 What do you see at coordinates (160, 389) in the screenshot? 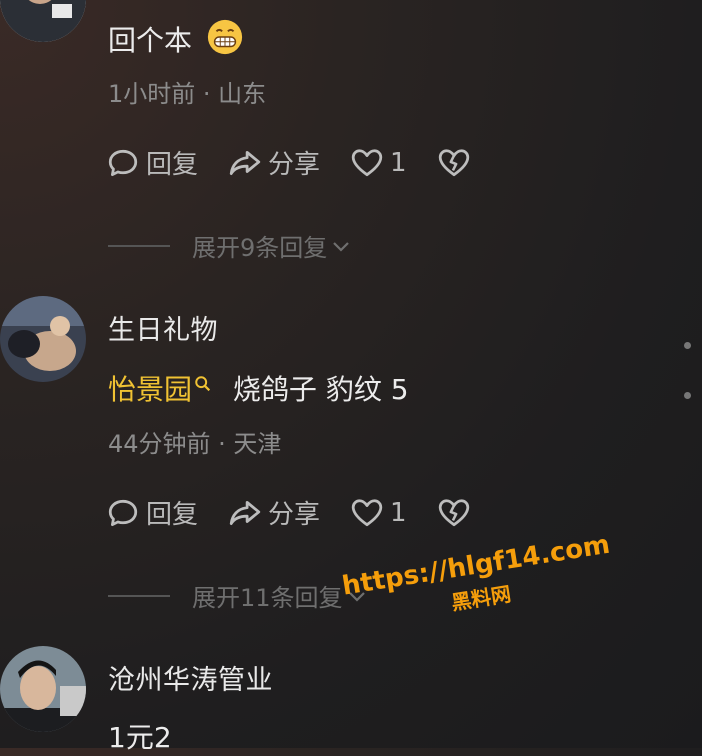
I see `location-link: 怡景园` at bounding box center [160, 389].